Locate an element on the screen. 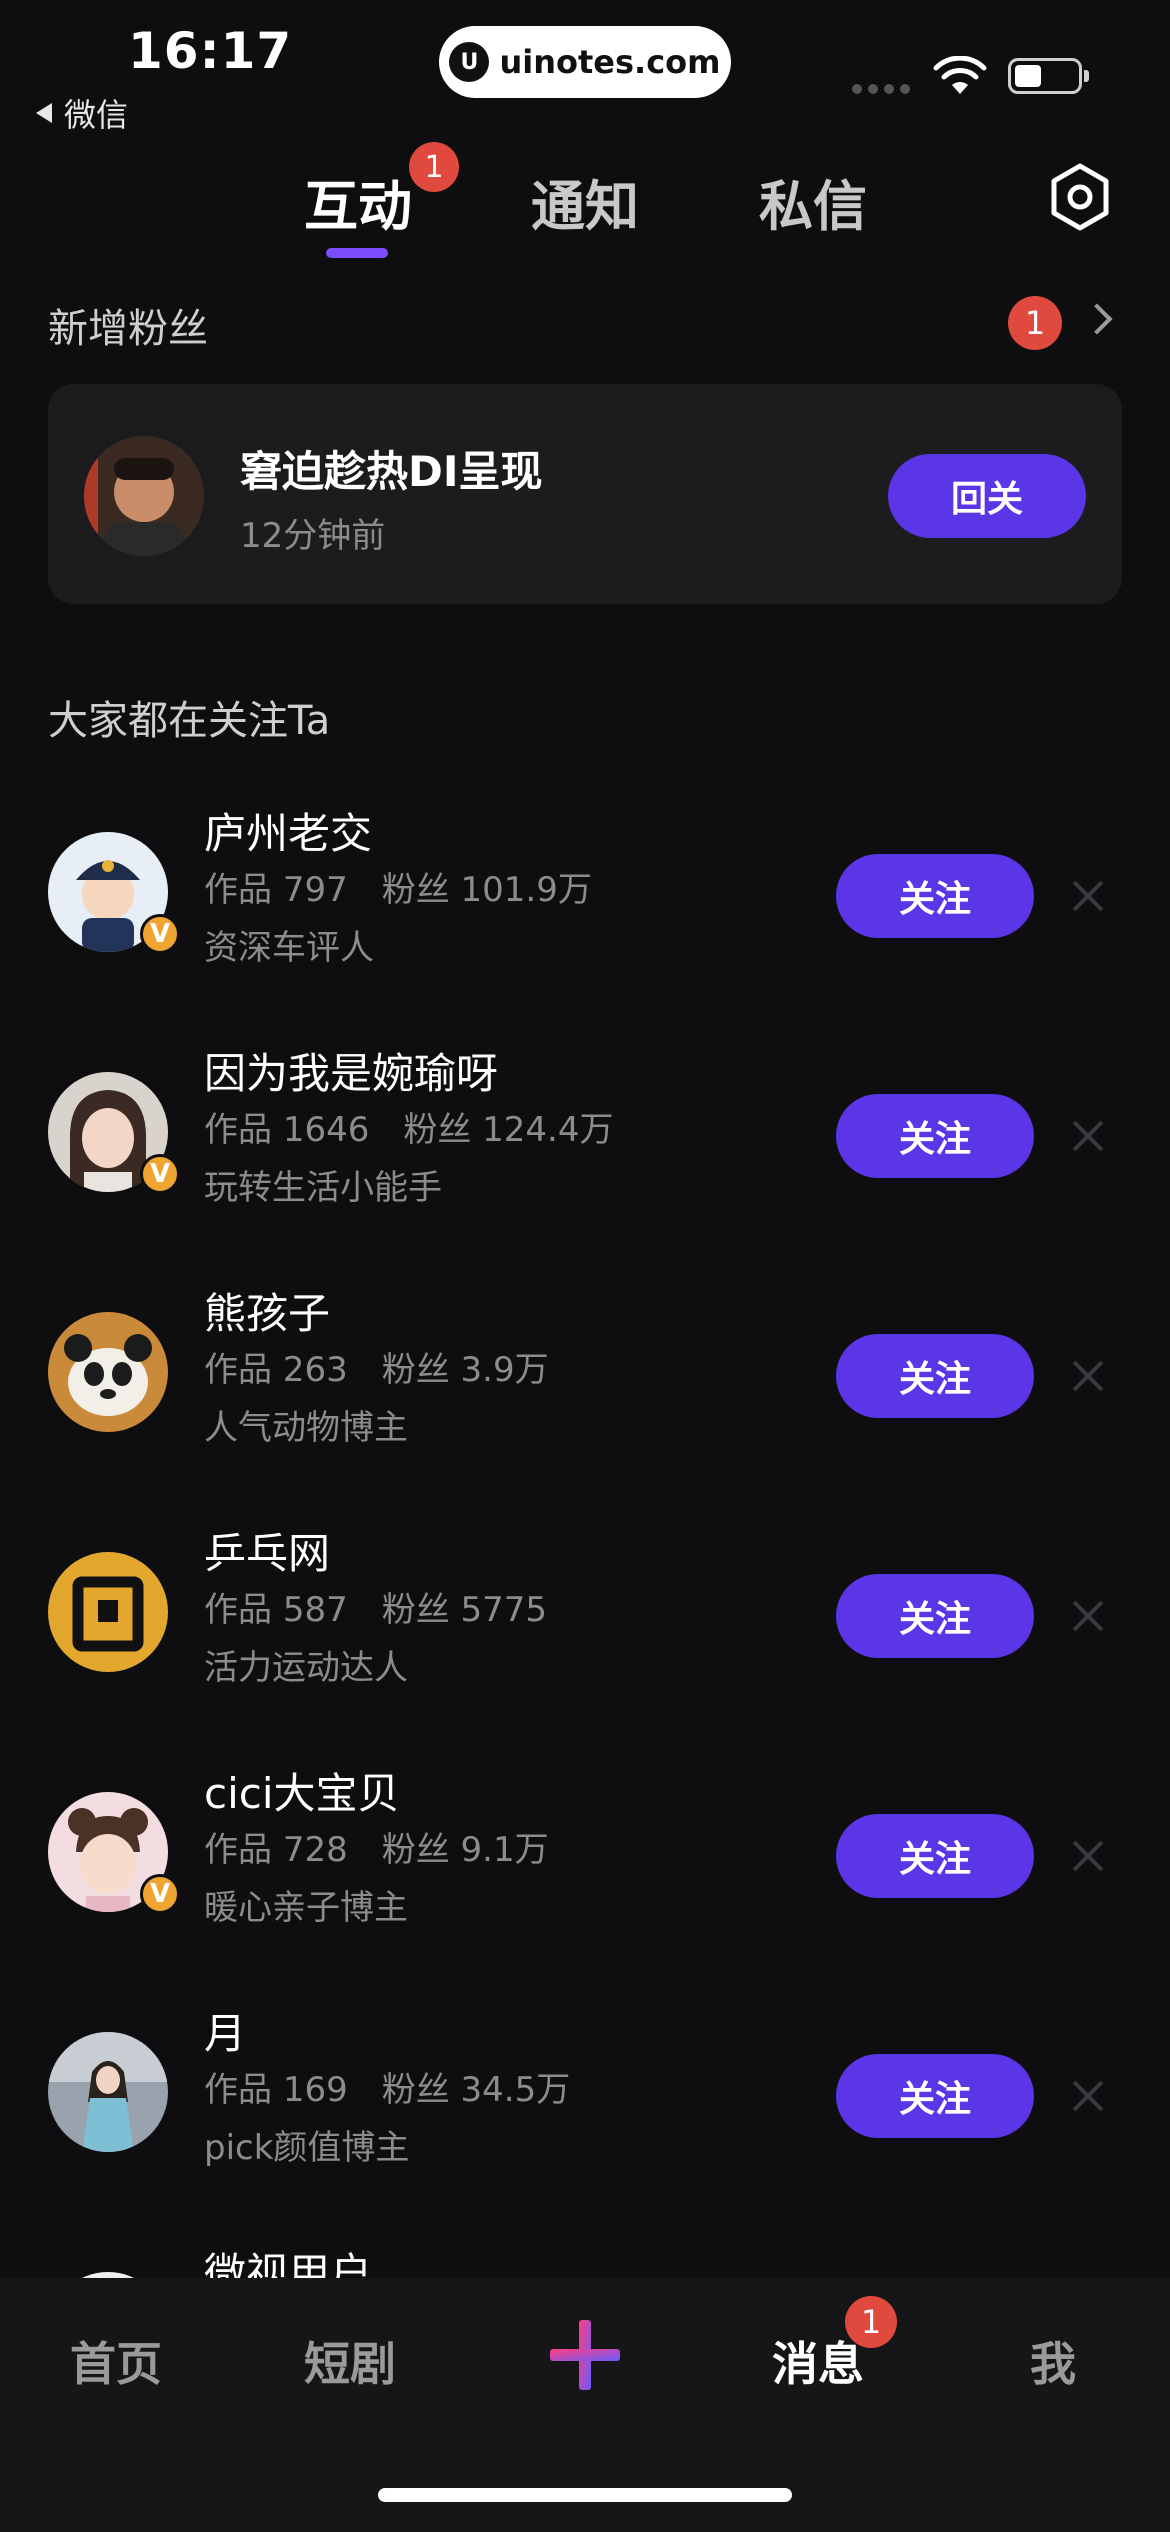 The image size is (1170, 2532). user-description: 活力运动达人 is located at coordinates (306, 1668).